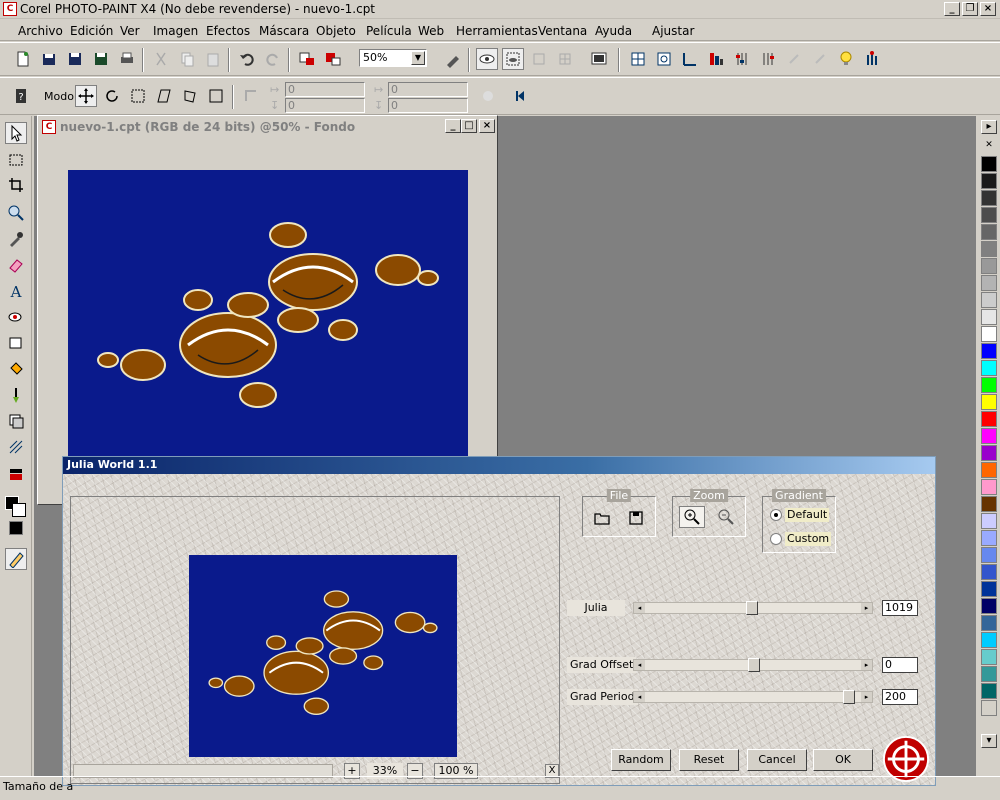 This screenshot has width=1000, height=800. Describe the element at coordinates (638, 59) in the screenshot. I see `snap-icon` at that location.